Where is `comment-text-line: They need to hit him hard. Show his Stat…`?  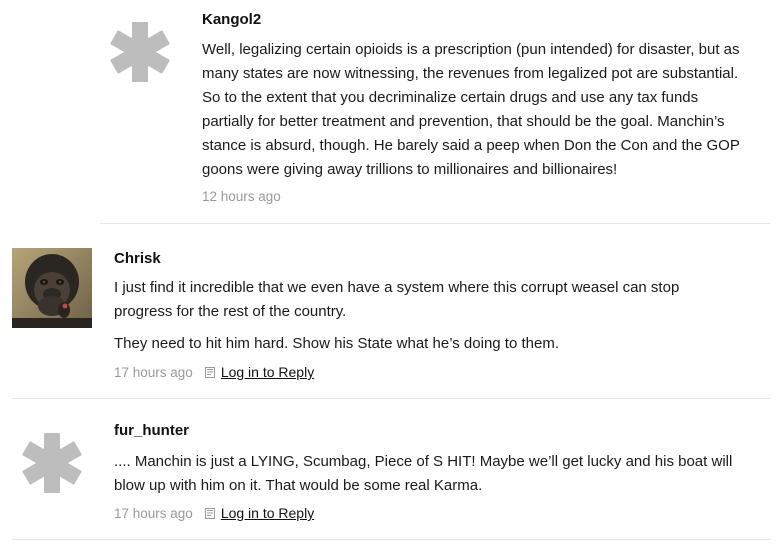
comment-text-line: They need to hit him hard. Show his Stat… is located at coordinates (336, 343).